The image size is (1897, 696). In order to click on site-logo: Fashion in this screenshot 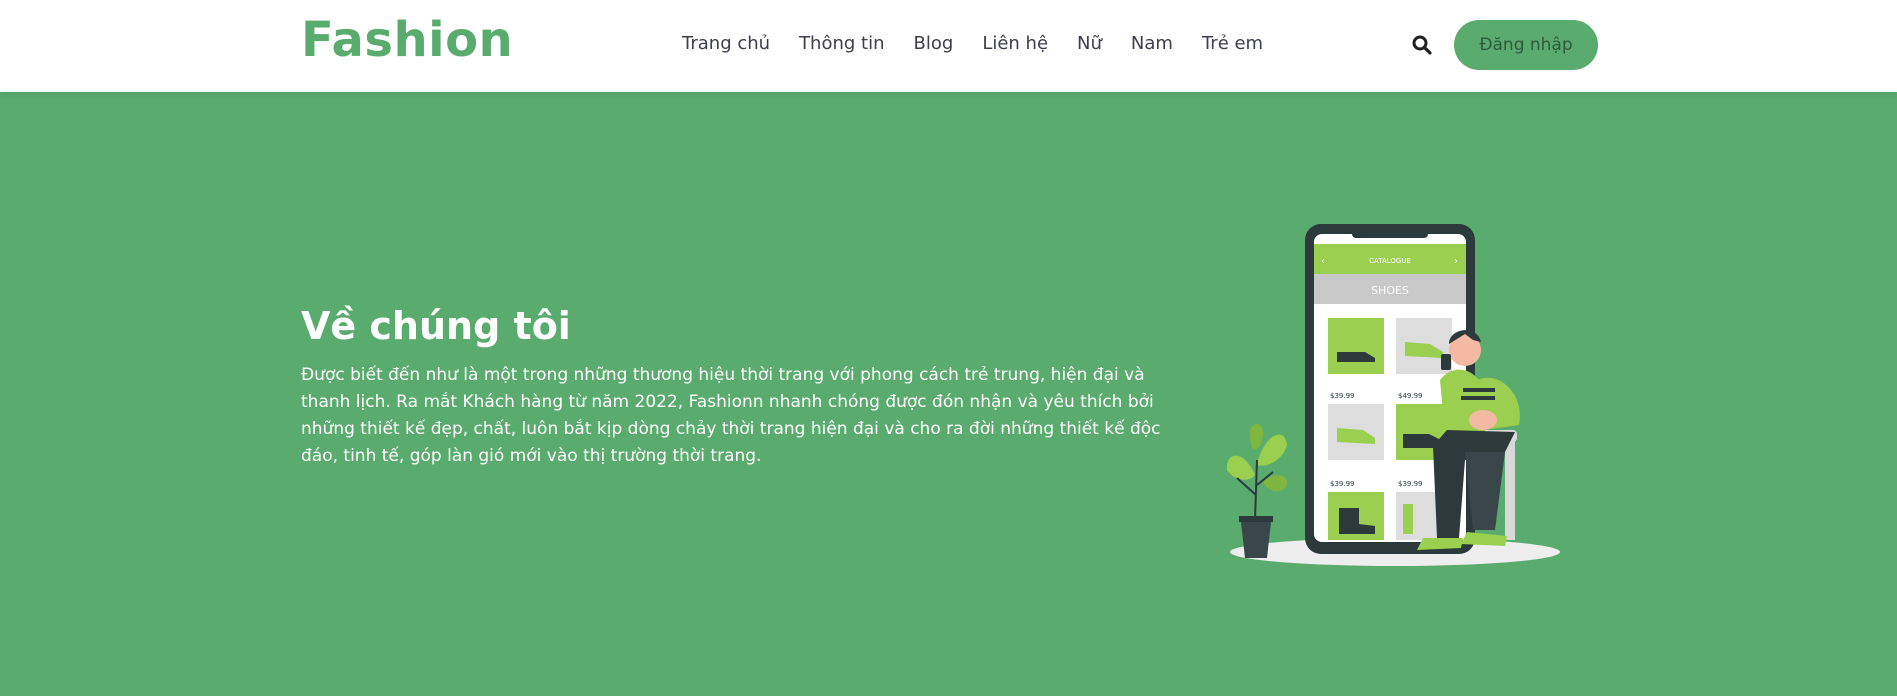, I will do `click(407, 40)`.